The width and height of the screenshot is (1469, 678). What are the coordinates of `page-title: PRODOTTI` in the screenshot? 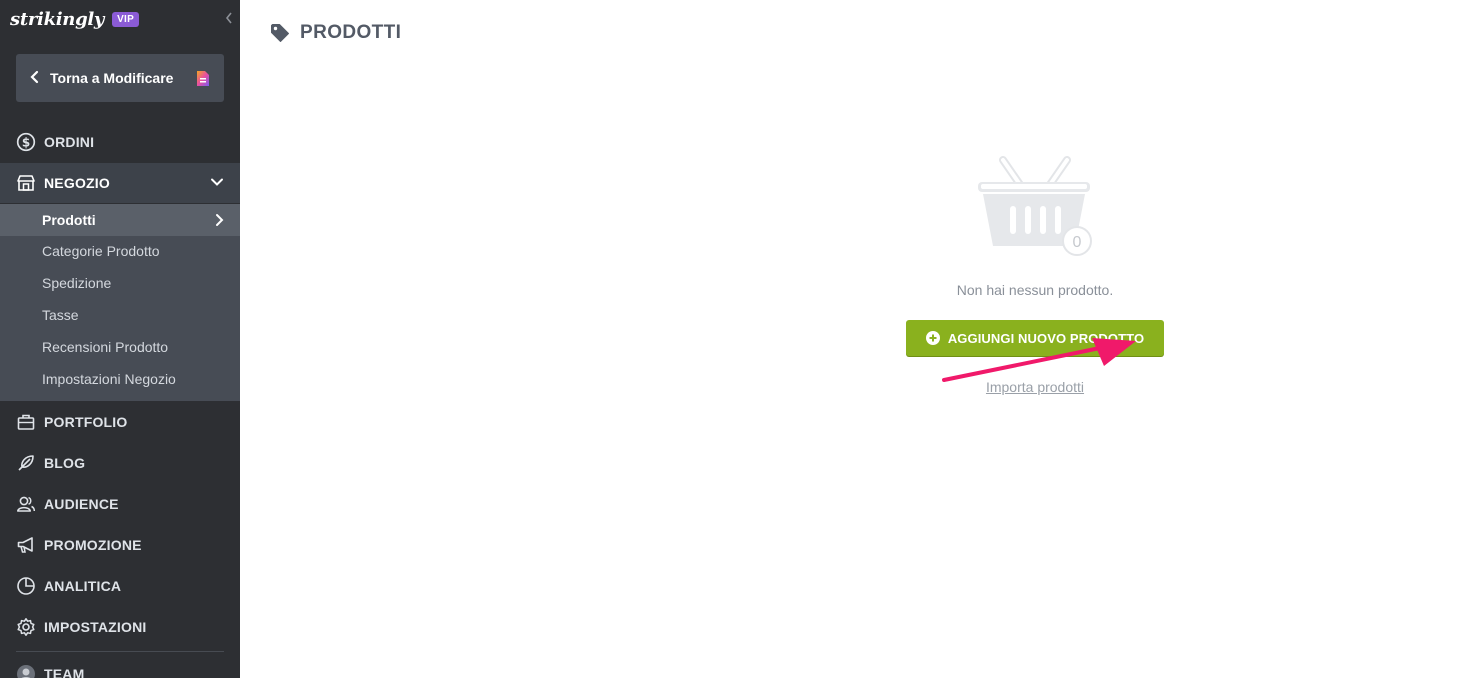 It's located at (335, 33).